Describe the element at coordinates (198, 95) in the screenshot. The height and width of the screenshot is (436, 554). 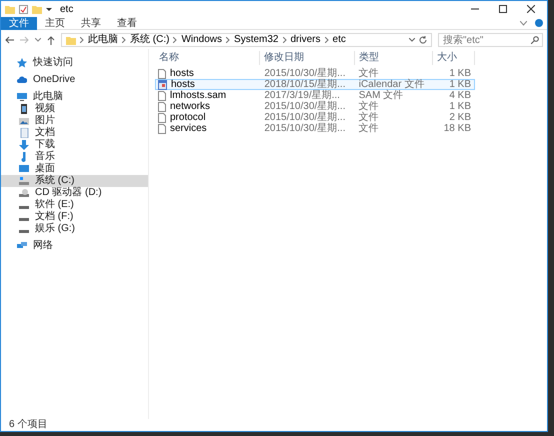
I see `file-name: lmhosts.sam` at that location.